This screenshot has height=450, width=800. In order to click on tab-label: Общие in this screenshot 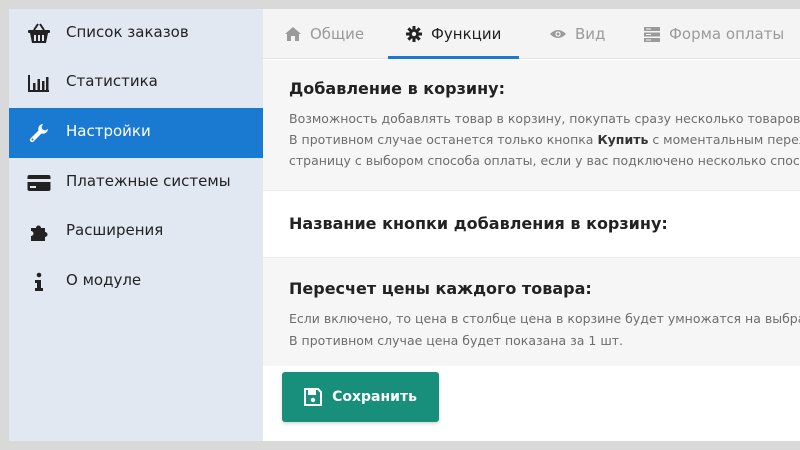, I will do `click(337, 34)`.